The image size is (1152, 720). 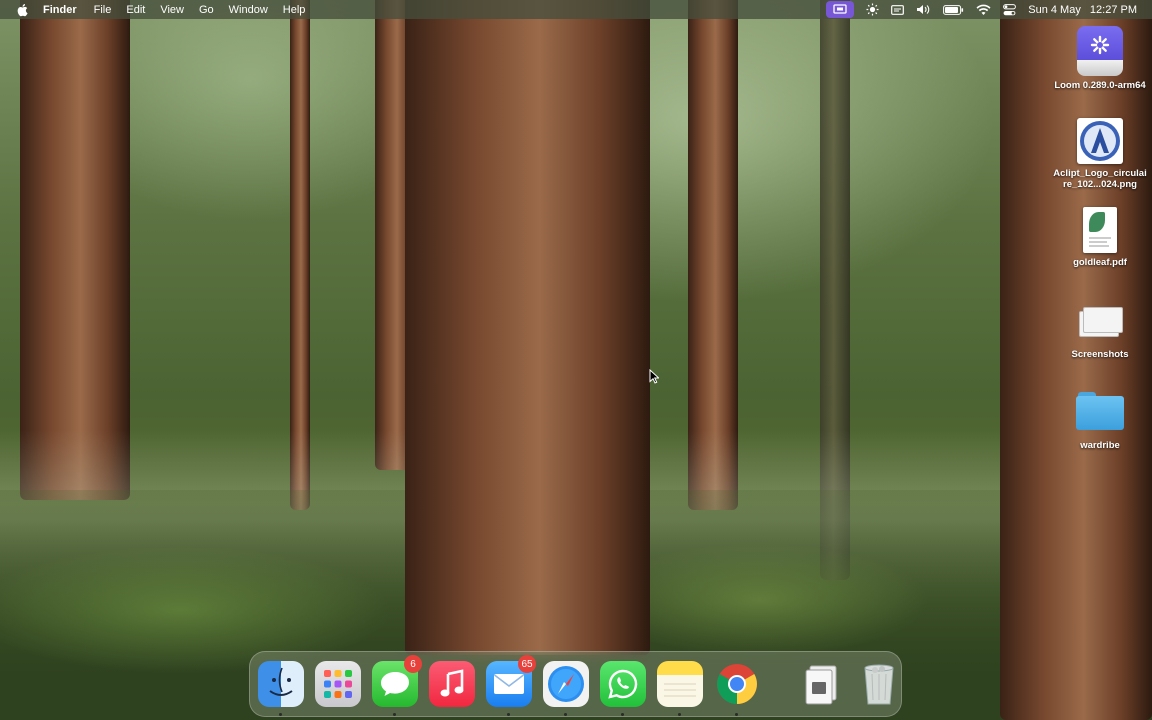 I want to click on disk-image-icon, so click(x=1100, y=51).